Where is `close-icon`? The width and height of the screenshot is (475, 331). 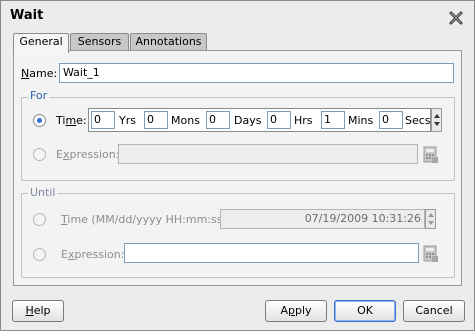 close-icon is located at coordinates (456, 18).